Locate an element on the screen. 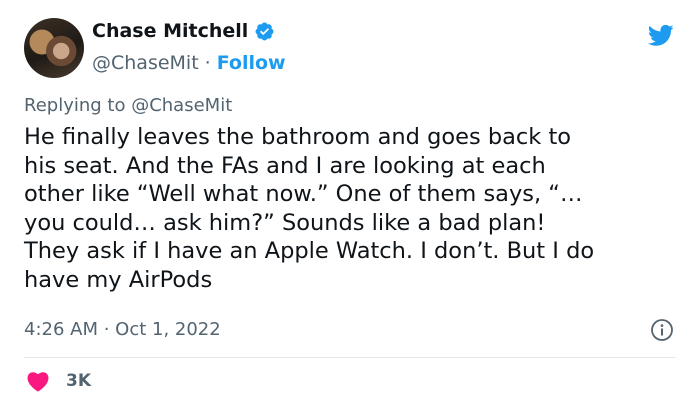  follow-button: Follow is located at coordinates (251, 63).